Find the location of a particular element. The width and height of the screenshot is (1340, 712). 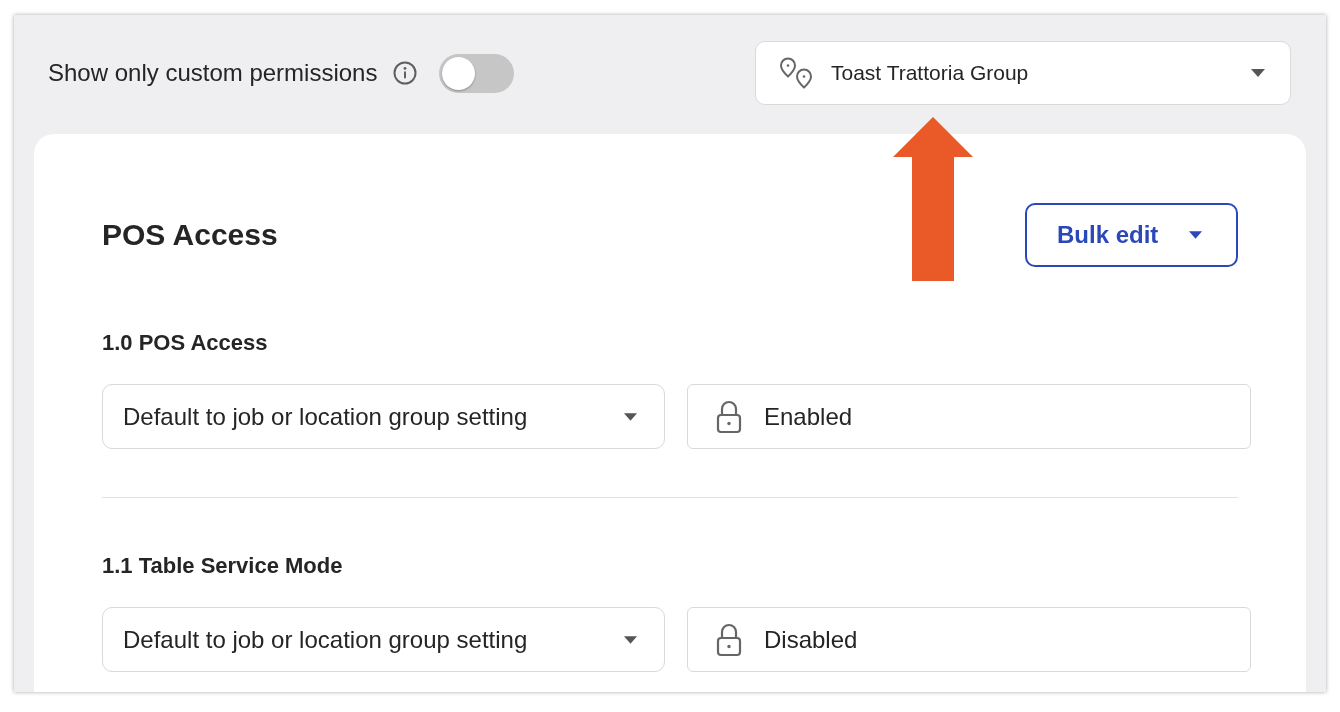

map-pins-icon is located at coordinates (796, 73).